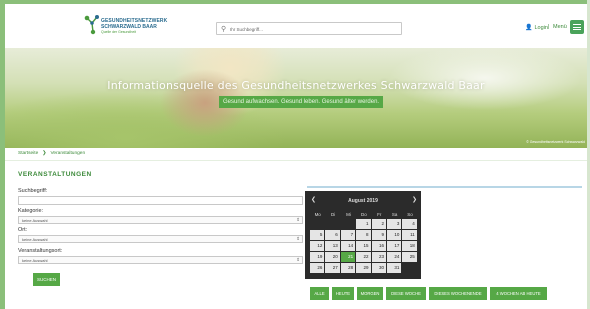 The image size is (590, 309). Describe the element at coordinates (348, 246) in the screenshot. I see `calendar-day: 14` at that location.